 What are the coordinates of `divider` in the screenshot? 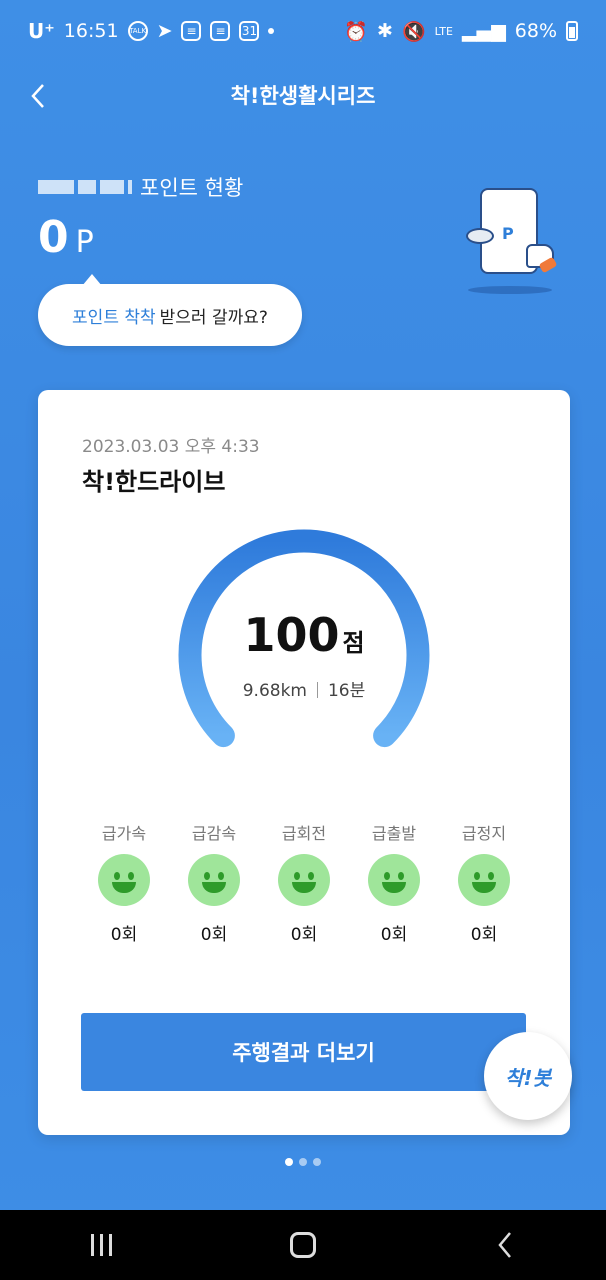 It's located at (317, 690).